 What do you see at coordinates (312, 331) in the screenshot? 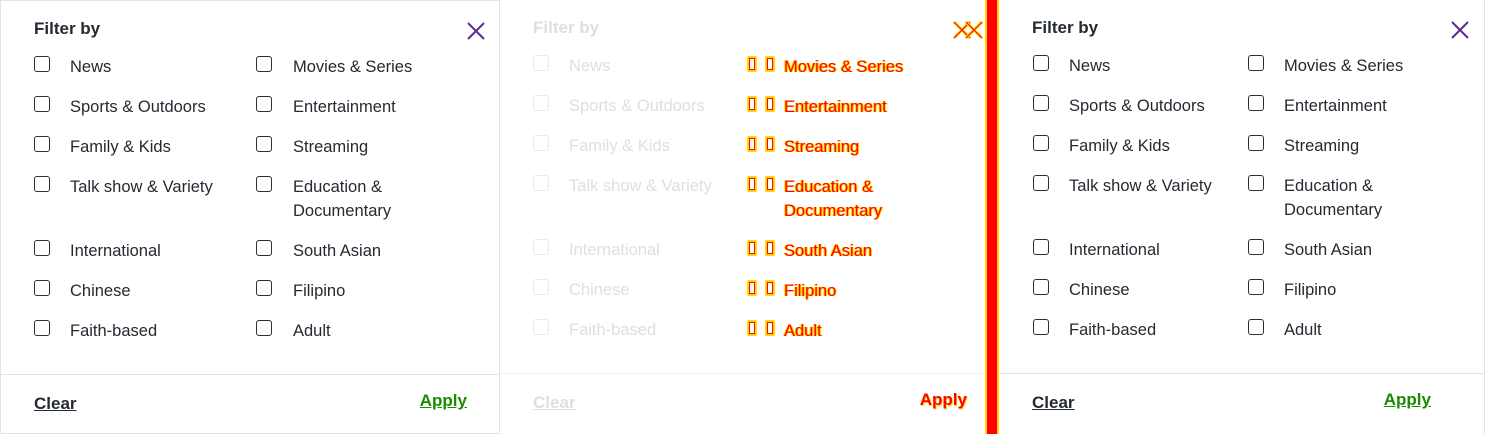
I see `filter-label: Adult` at bounding box center [312, 331].